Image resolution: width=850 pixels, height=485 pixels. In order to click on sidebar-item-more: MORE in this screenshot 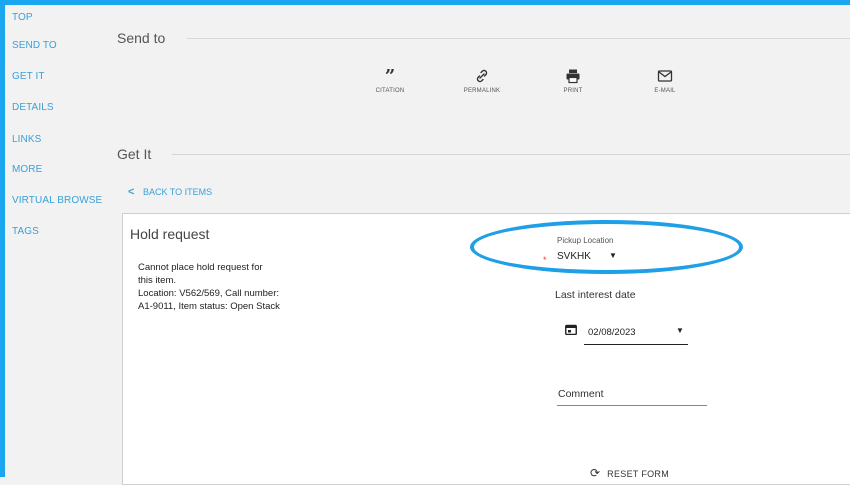, I will do `click(27, 169)`.